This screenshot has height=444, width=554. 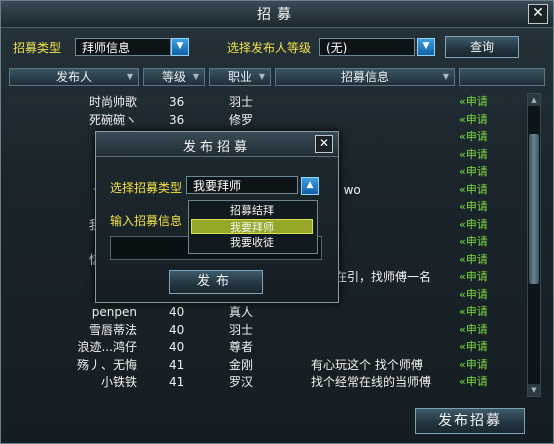 I want to click on query-button: 查询, so click(x=482, y=47).